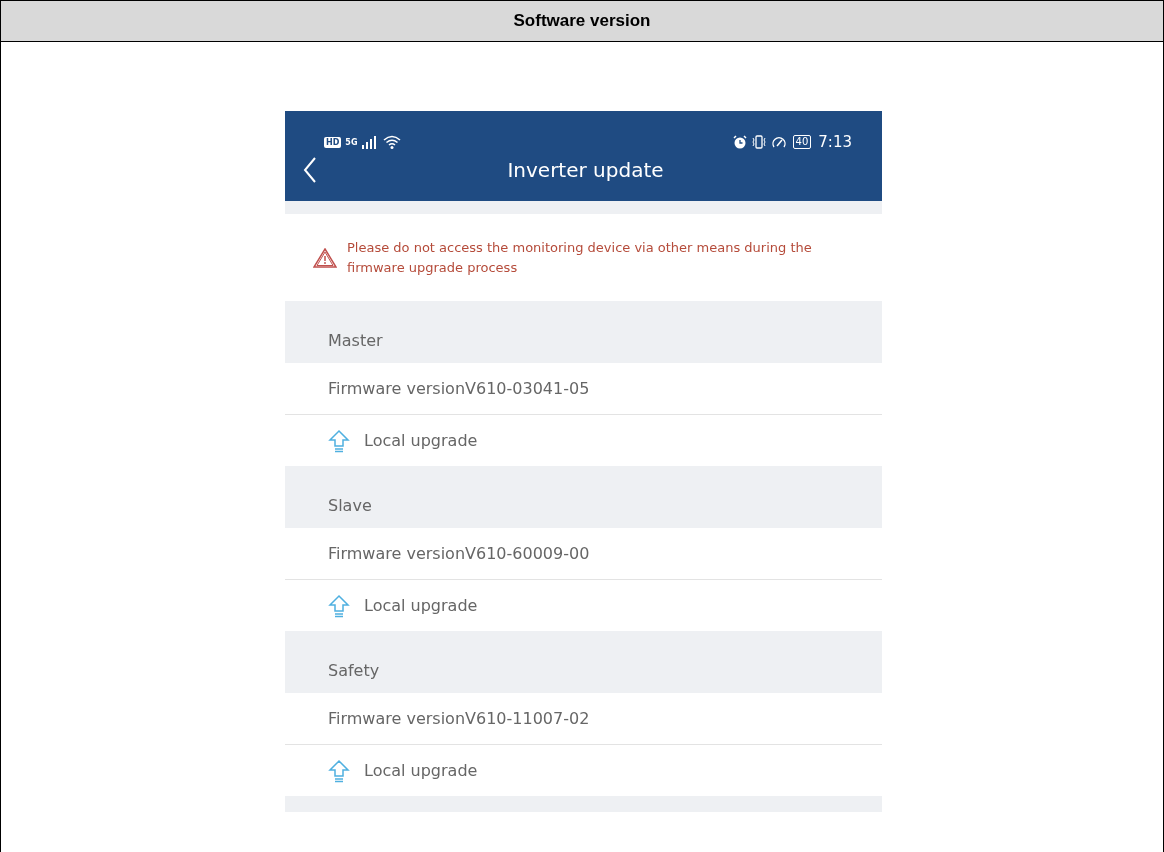 Image resolution: width=1164 pixels, height=852 pixels. Describe the element at coordinates (354, 670) in the screenshot. I see `section-title: Safety` at that location.